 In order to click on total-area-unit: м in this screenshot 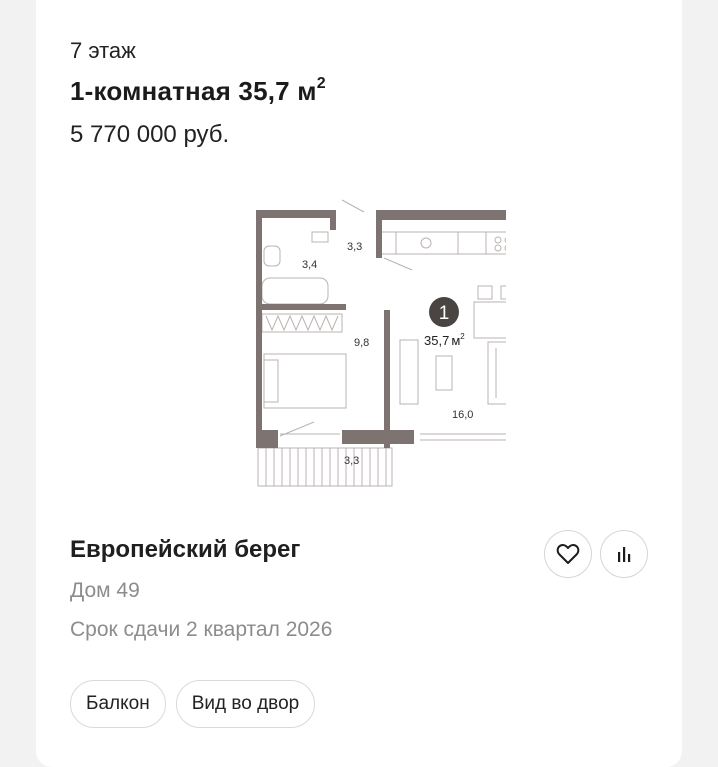, I will do `click(455, 340)`.